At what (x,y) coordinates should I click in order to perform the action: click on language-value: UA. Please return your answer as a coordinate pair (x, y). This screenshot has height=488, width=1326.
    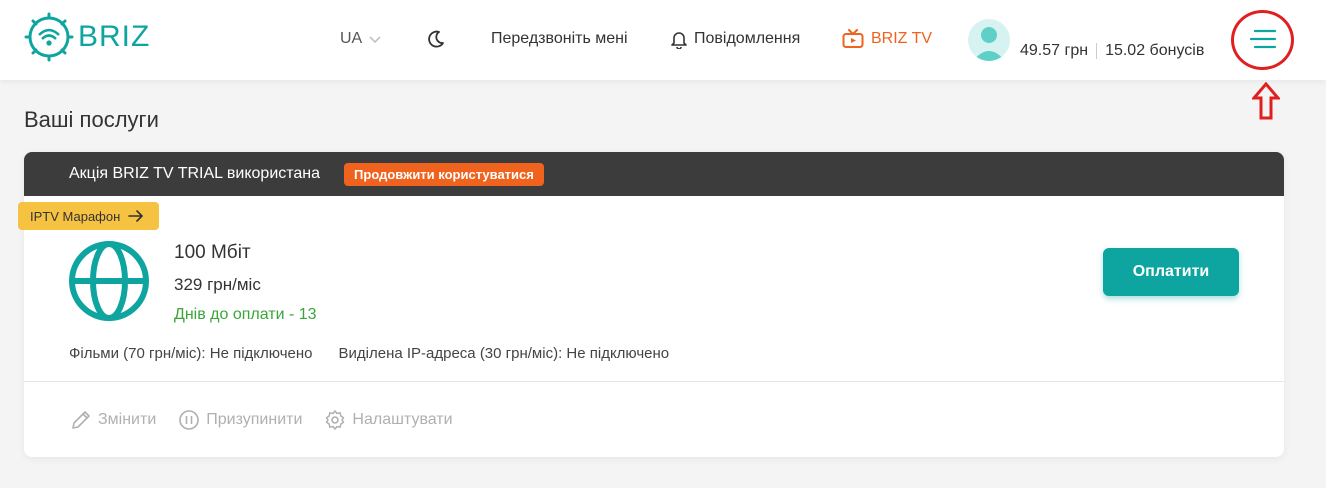
    Looking at the image, I should click on (351, 38).